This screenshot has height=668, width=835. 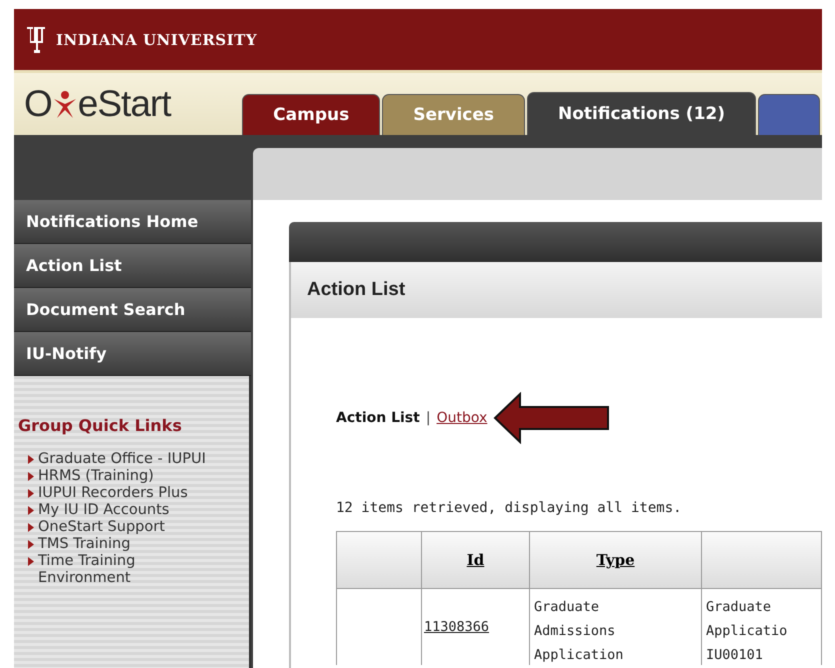 I want to click on quick-link: TMS Training, so click(x=84, y=544).